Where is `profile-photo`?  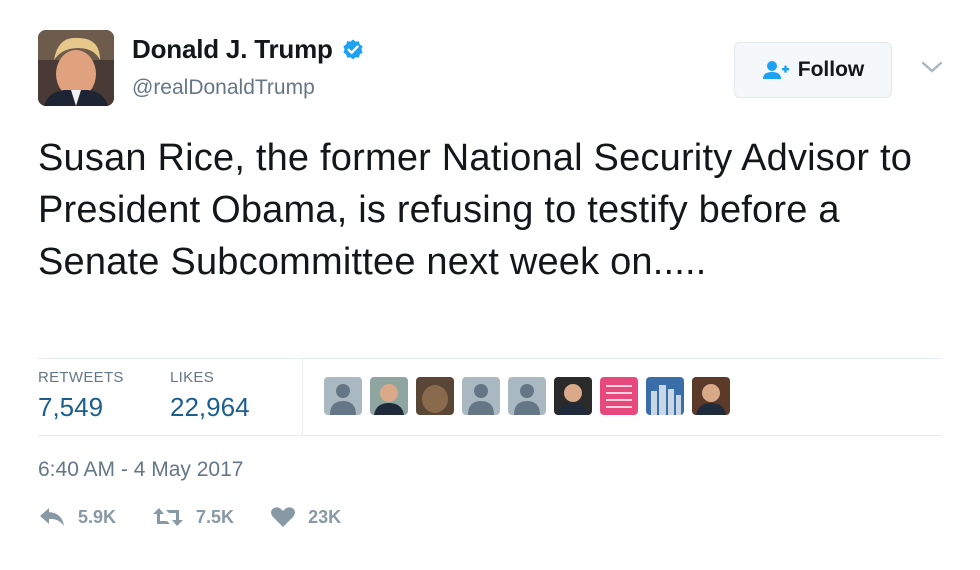 profile-photo is located at coordinates (76, 68).